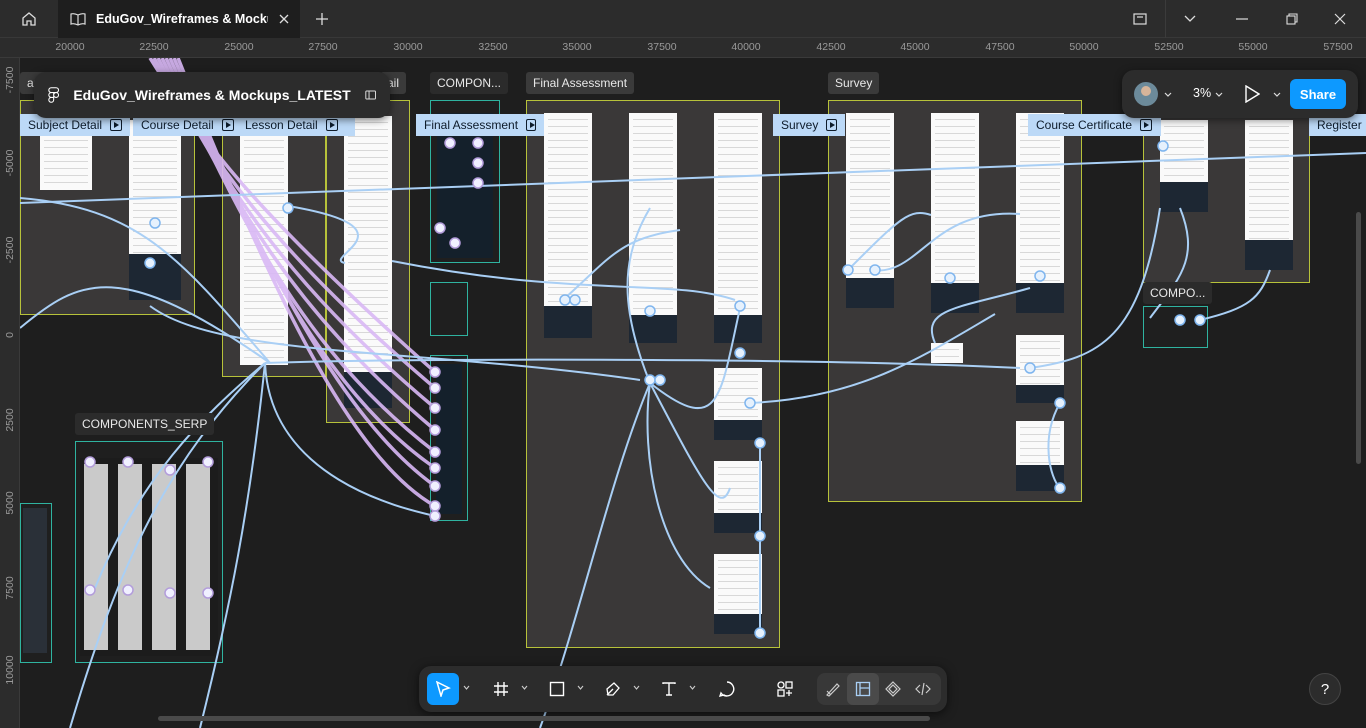  I want to click on components-mode-button, so click(893, 689).